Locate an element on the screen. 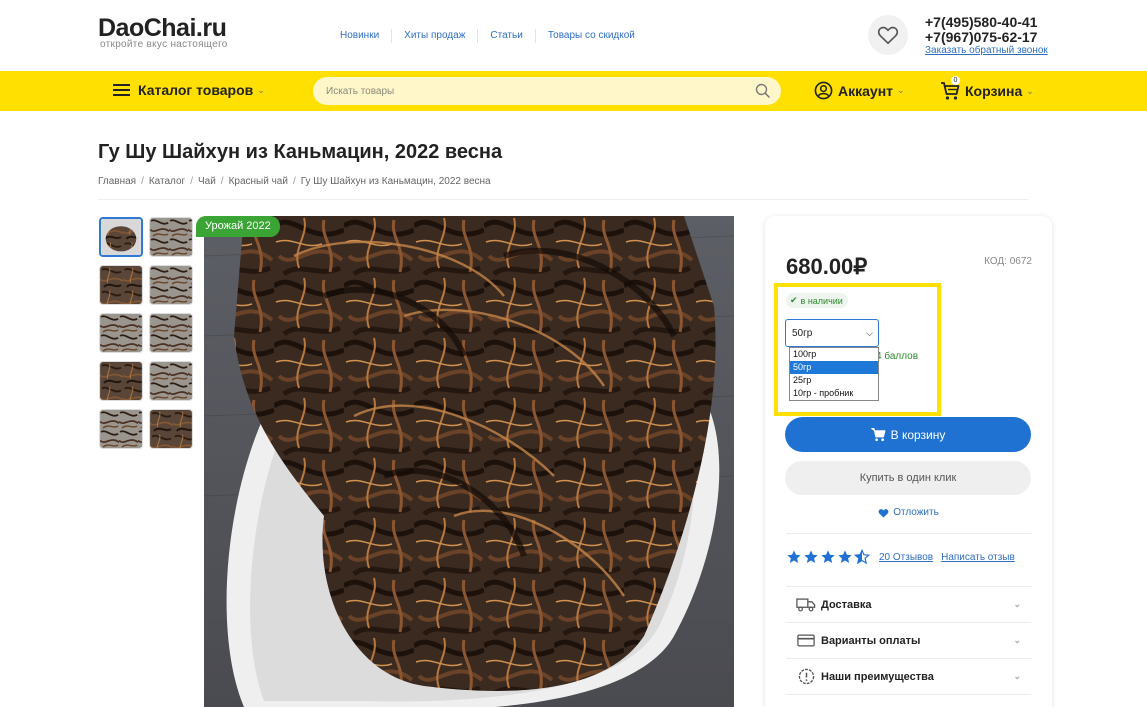  breadcrumb-current: Гу Шу Шайхун из Каньмацин, 2022 весна is located at coordinates (395, 181).